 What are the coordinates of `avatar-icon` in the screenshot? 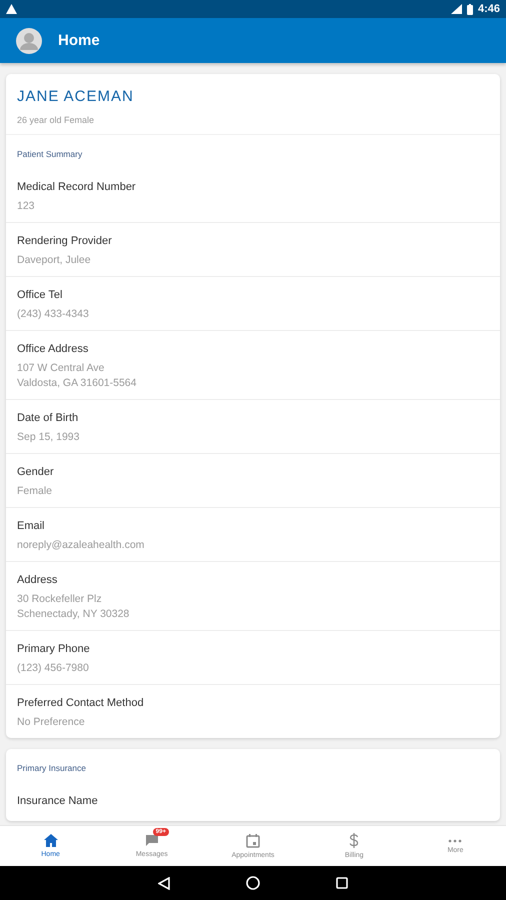 It's located at (29, 41).